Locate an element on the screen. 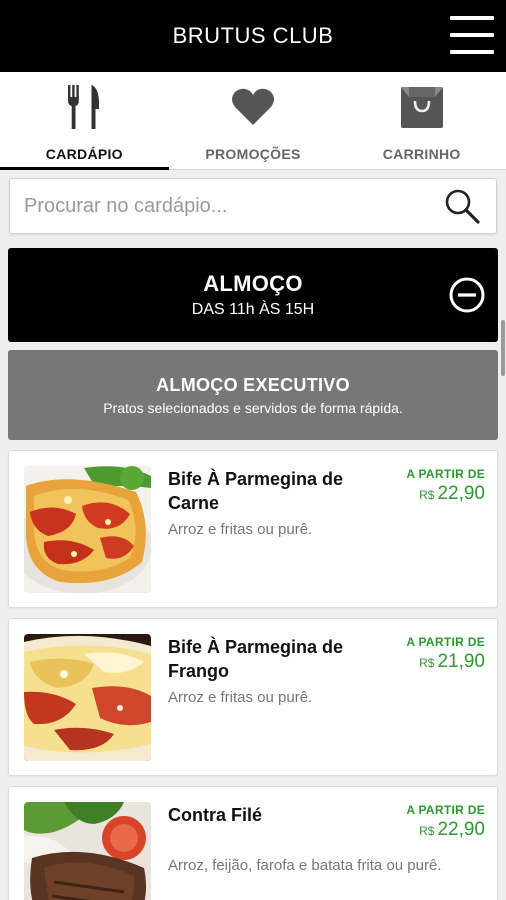 The height and width of the screenshot is (900, 506). tab-cardapio: CARDÁPIO is located at coordinates (84, 121).